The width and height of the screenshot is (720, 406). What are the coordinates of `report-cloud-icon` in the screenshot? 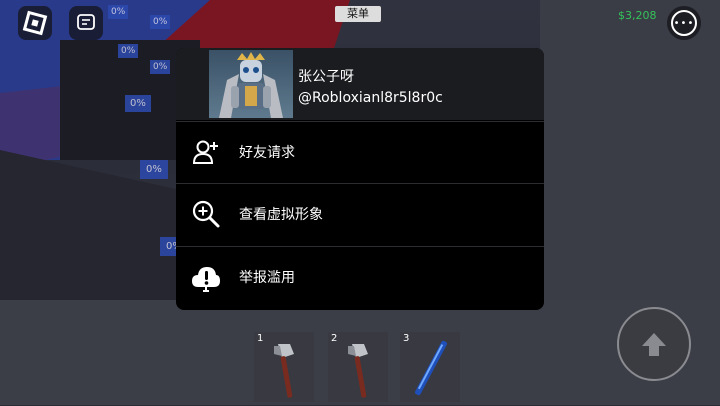 It's located at (206, 279).